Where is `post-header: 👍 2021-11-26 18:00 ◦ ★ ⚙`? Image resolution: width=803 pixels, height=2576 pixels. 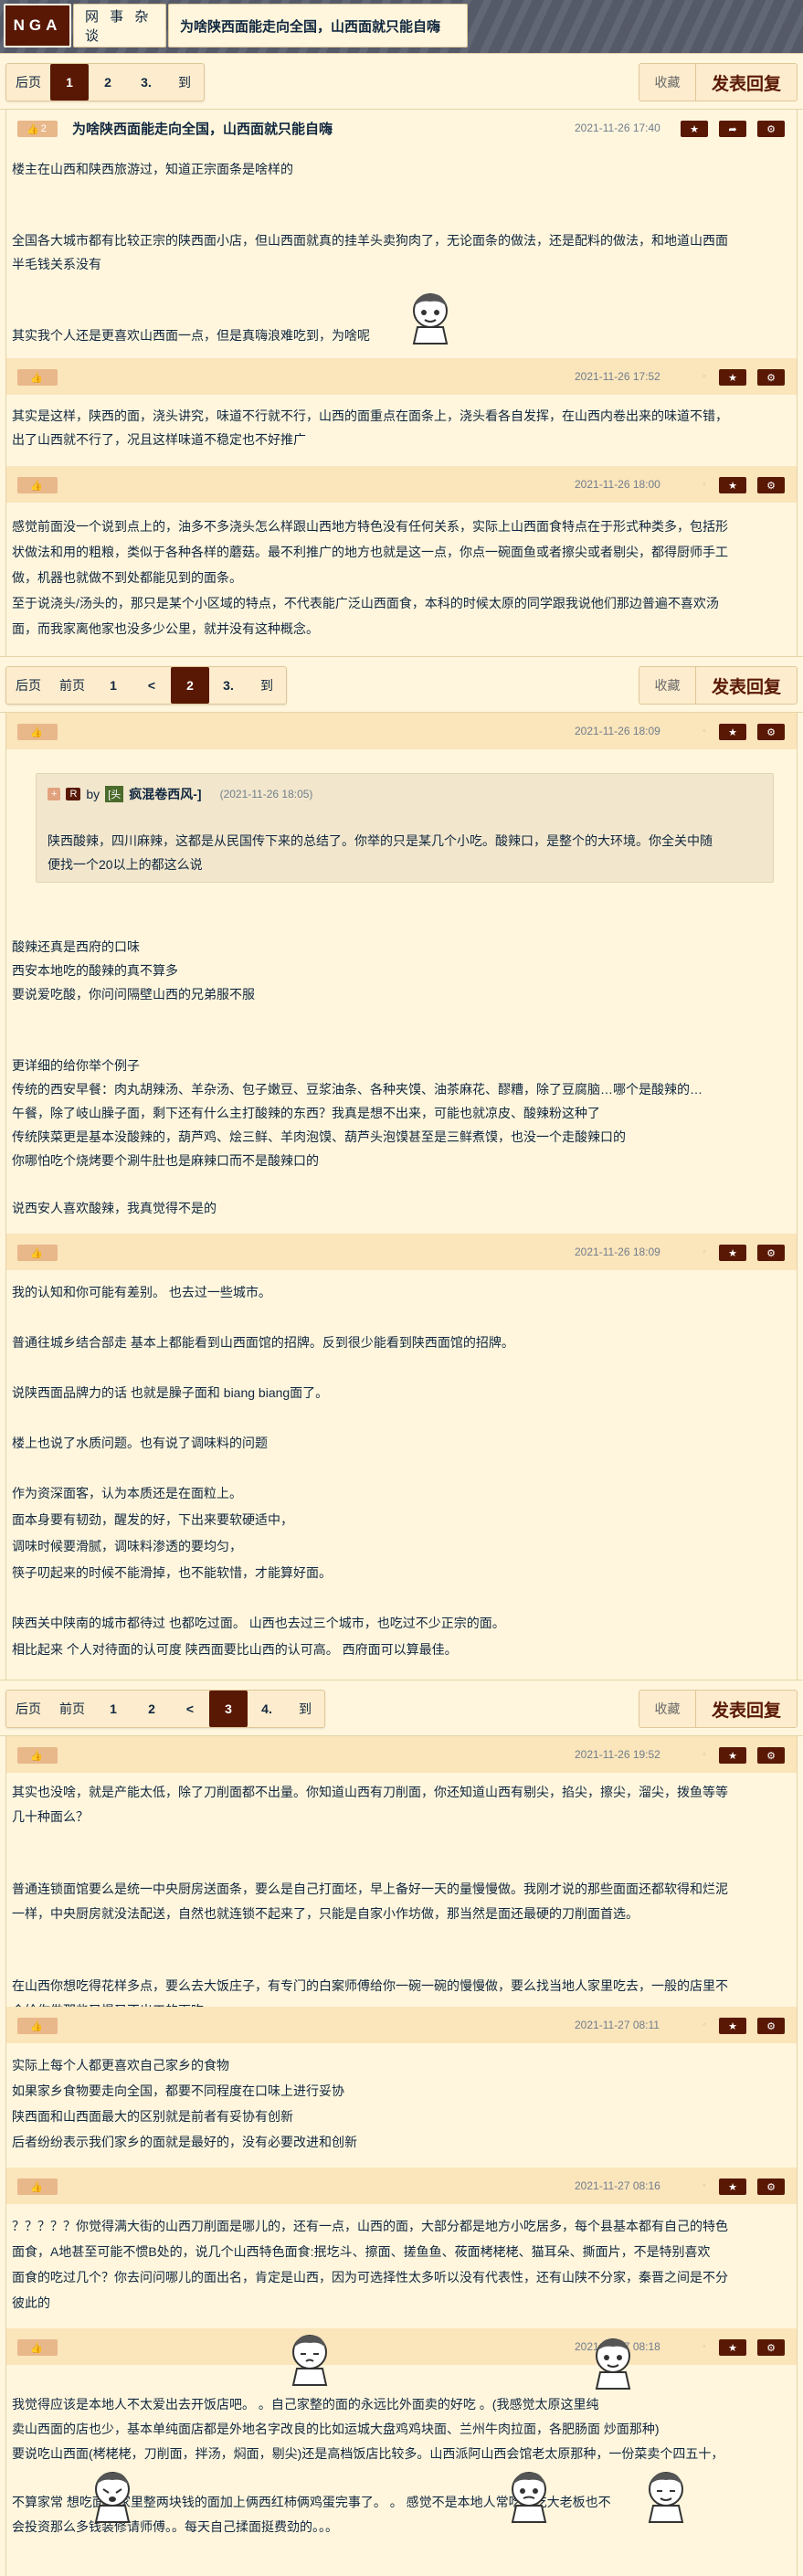
post-header: 👍 2021-11-26 18:00 ◦ ★ ⚙ is located at coordinates (401, 484).